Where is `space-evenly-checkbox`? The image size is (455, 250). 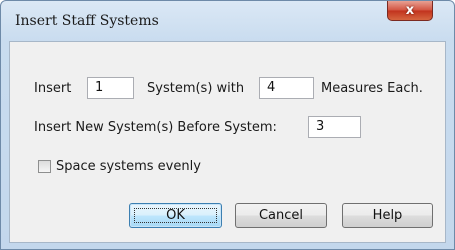 space-evenly-checkbox is located at coordinates (44, 166).